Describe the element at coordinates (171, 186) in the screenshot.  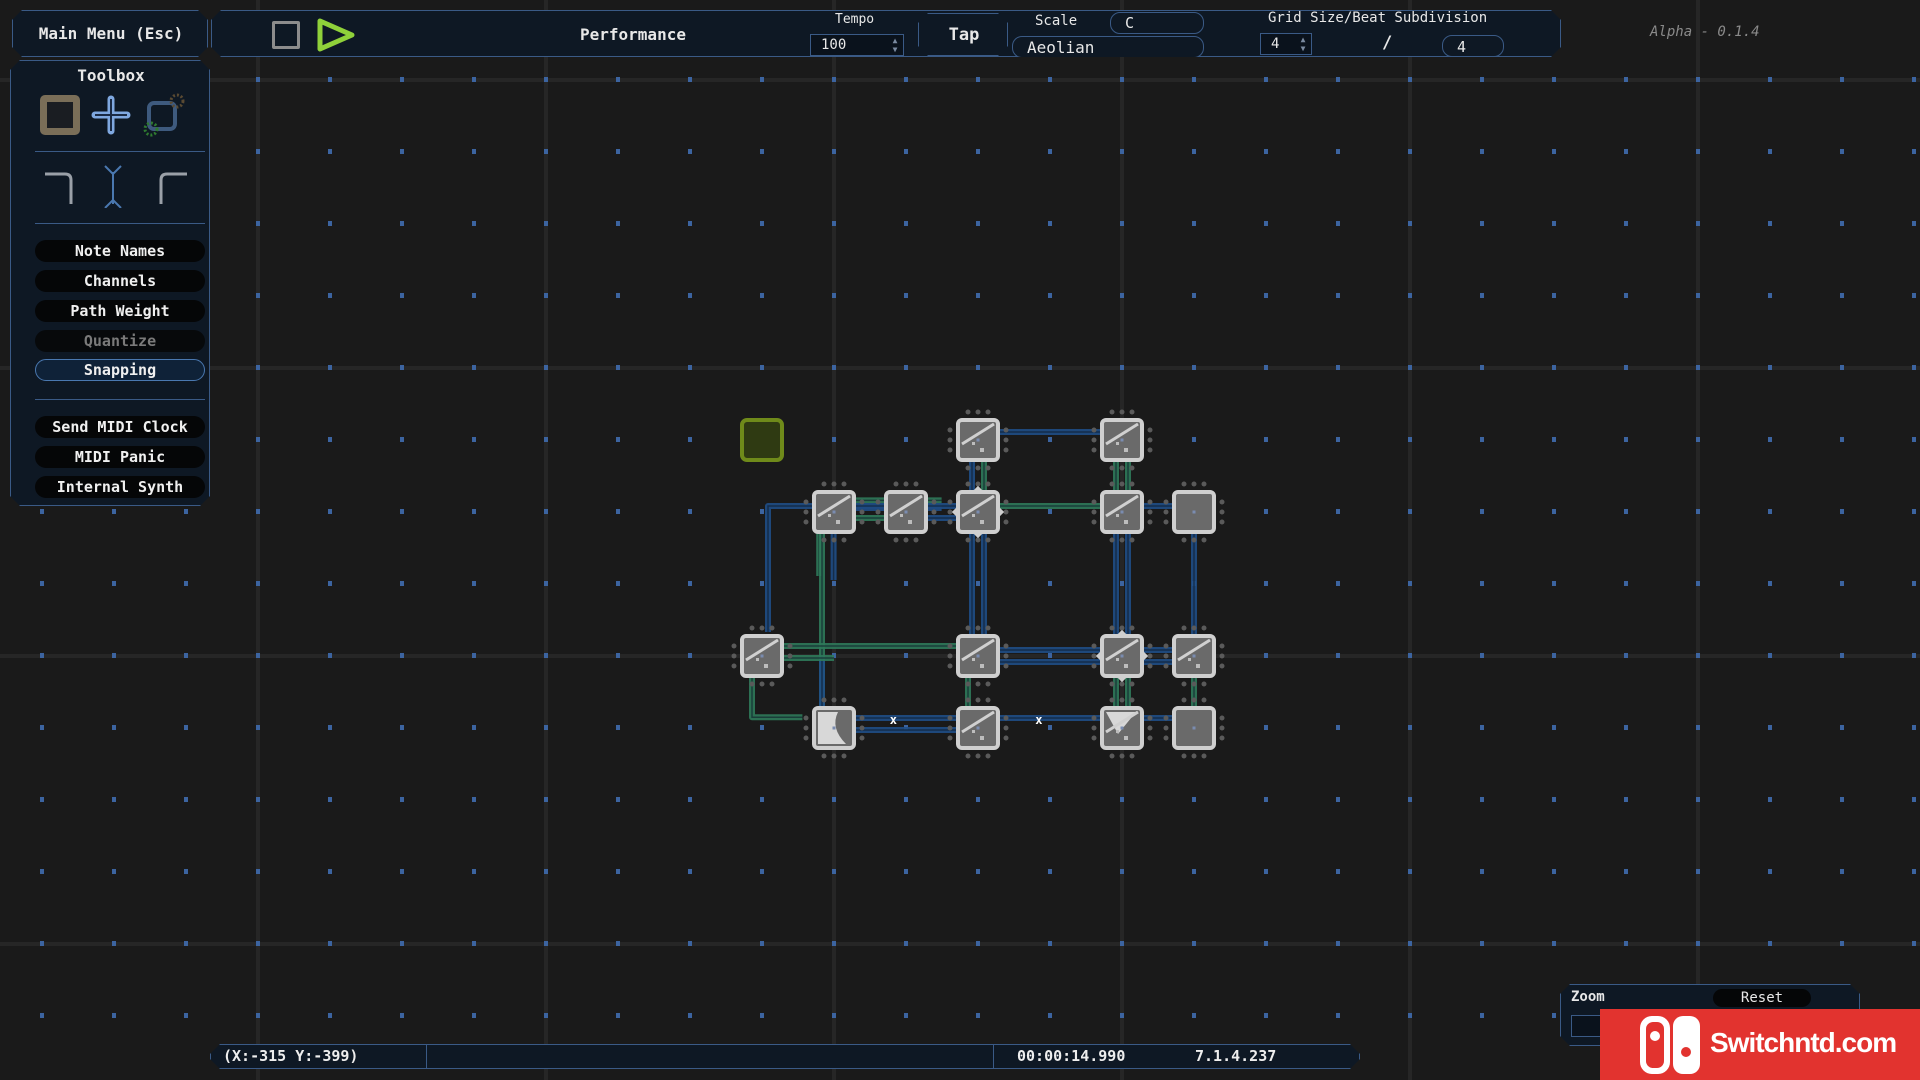
I see `turn-right-path-icon` at that location.